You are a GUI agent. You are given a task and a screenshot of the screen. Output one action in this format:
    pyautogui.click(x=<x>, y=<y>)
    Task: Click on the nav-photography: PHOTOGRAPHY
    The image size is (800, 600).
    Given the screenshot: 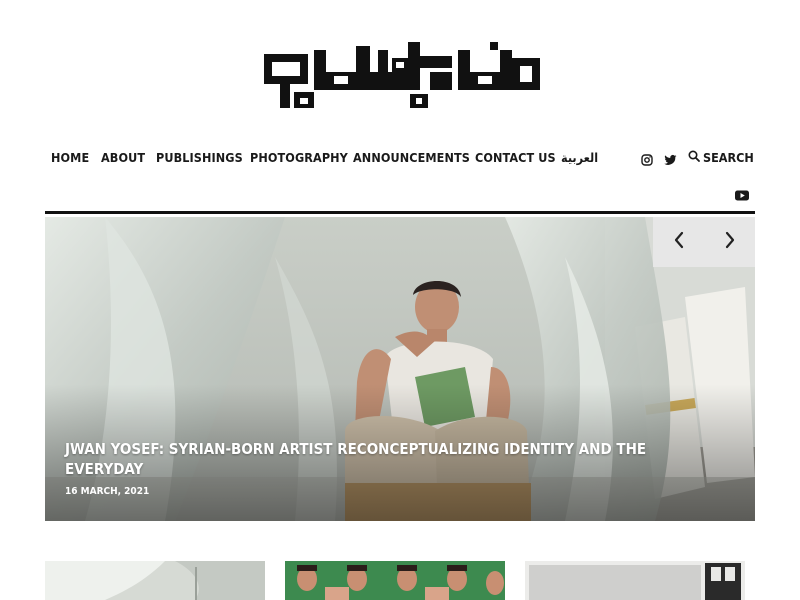 What is the action you would take?
    pyautogui.click(x=299, y=157)
    